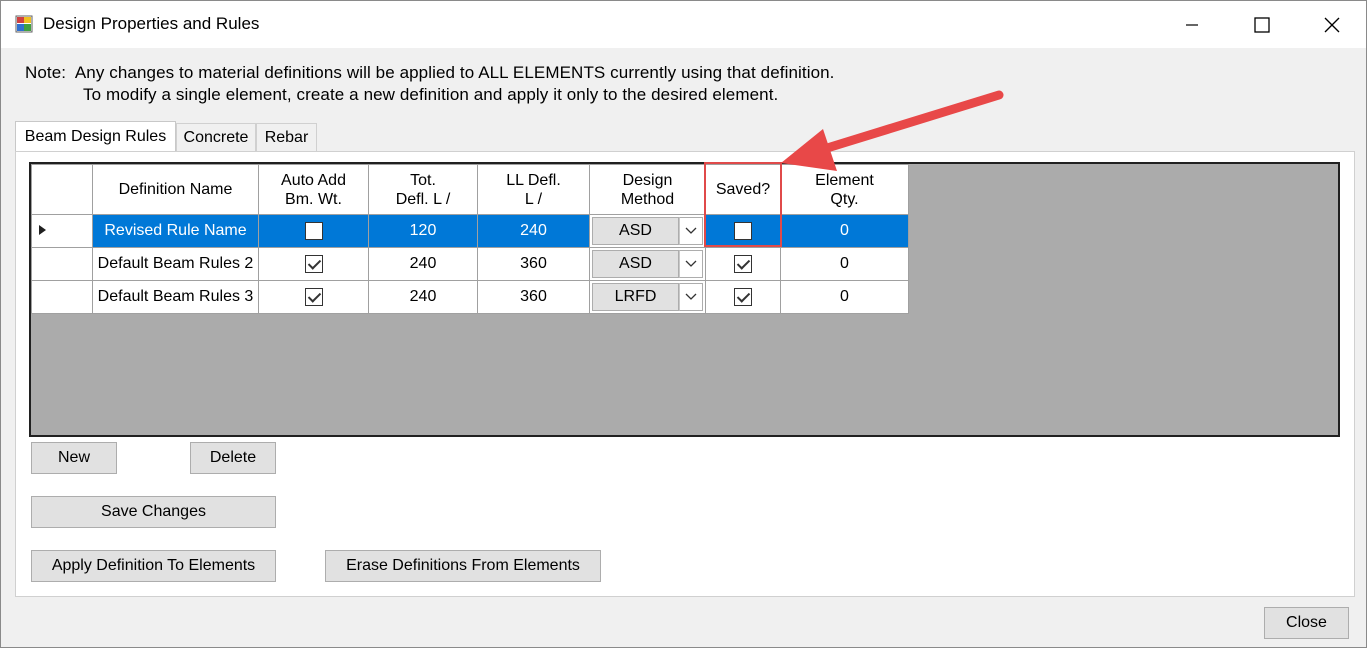  Describe the element at coordinates (42, 230) in the screenshot. I see `row-pointer-icon` at that location.